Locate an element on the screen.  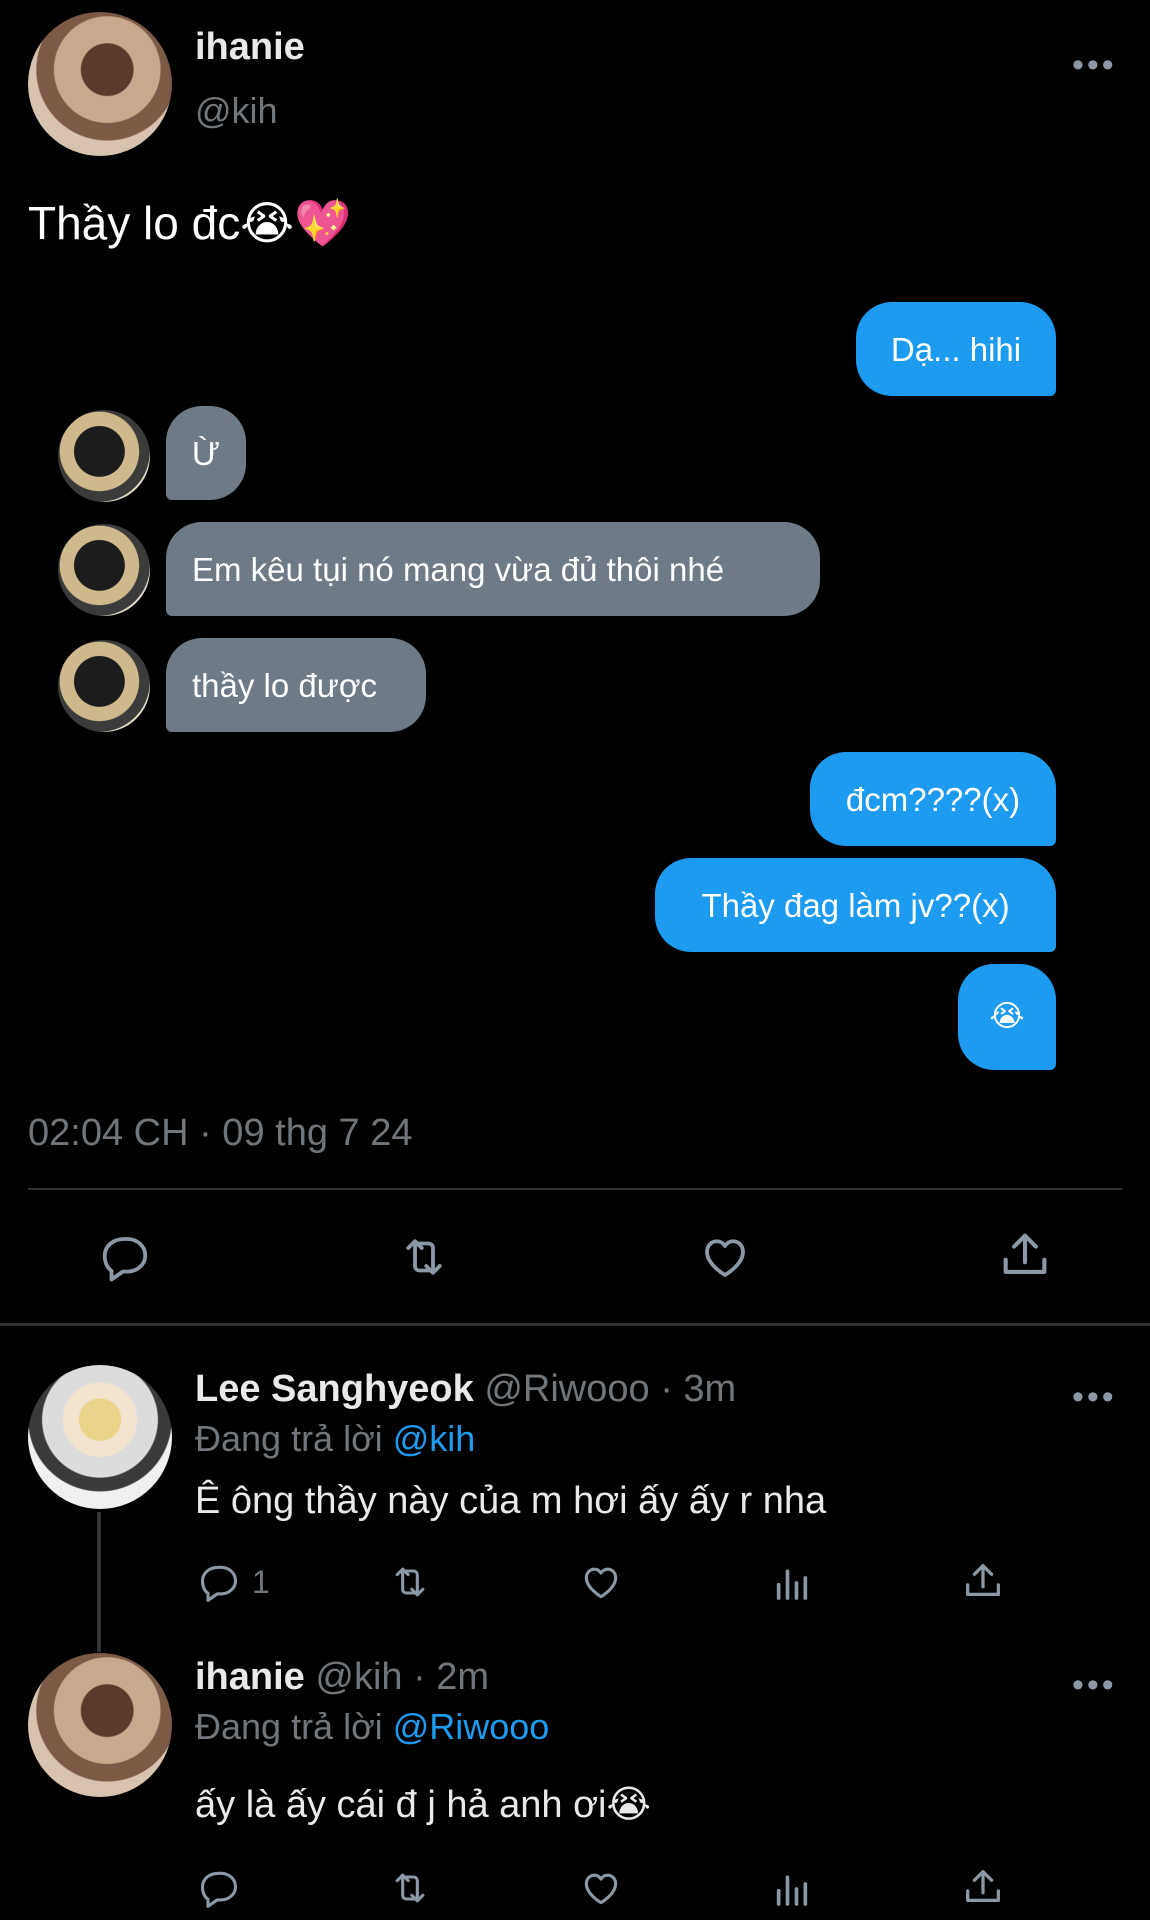
author-handle: @kih is located at coordinates (236, 111).